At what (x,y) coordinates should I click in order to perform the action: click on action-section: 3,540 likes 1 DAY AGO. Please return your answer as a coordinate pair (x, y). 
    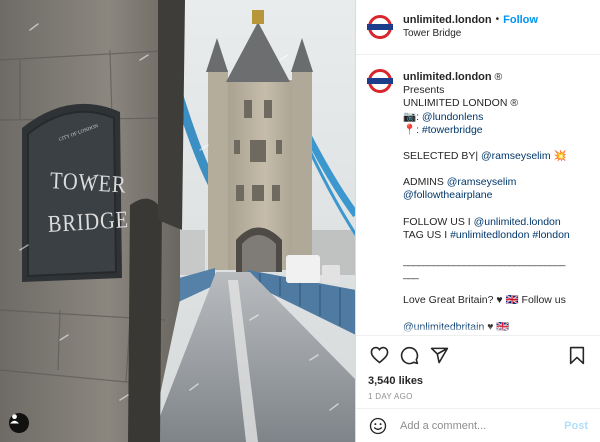
    Looking at the image, I should click on (478, 371).